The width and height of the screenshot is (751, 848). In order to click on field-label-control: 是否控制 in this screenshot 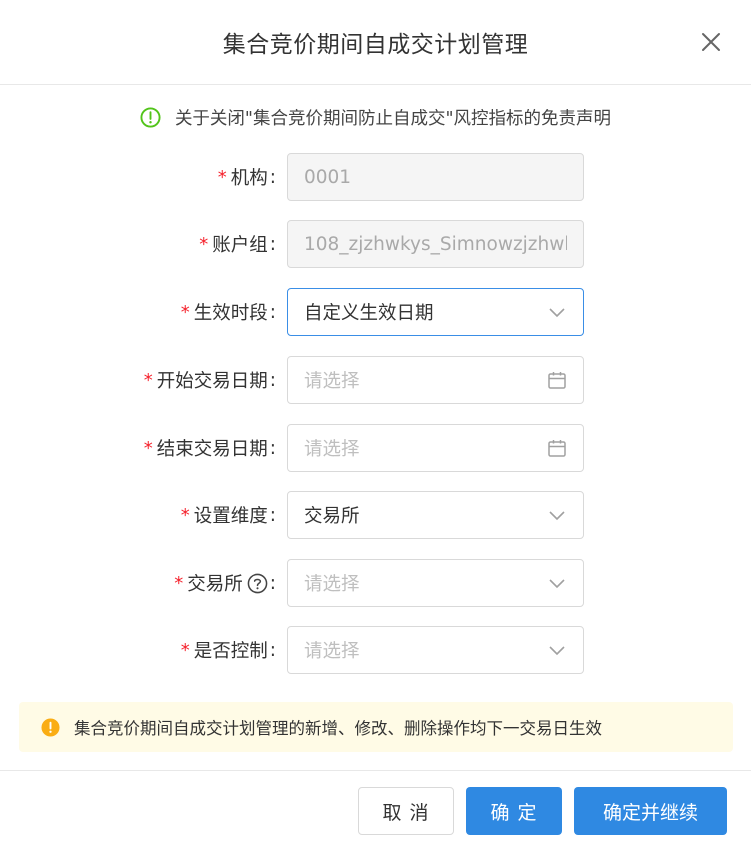, I will do `click(230, 651)`.